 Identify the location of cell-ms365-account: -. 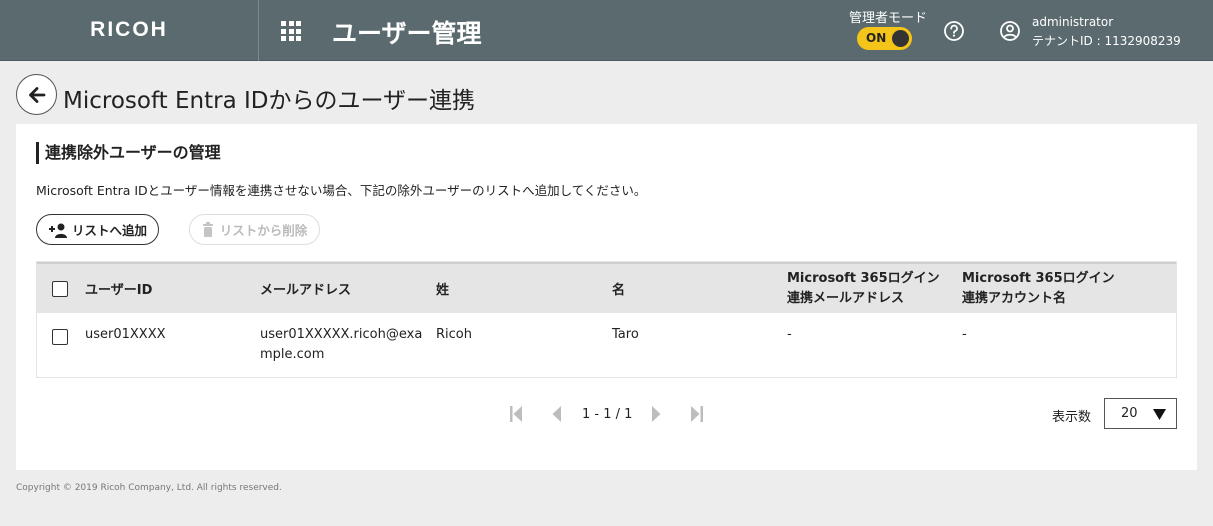
(964, 334).